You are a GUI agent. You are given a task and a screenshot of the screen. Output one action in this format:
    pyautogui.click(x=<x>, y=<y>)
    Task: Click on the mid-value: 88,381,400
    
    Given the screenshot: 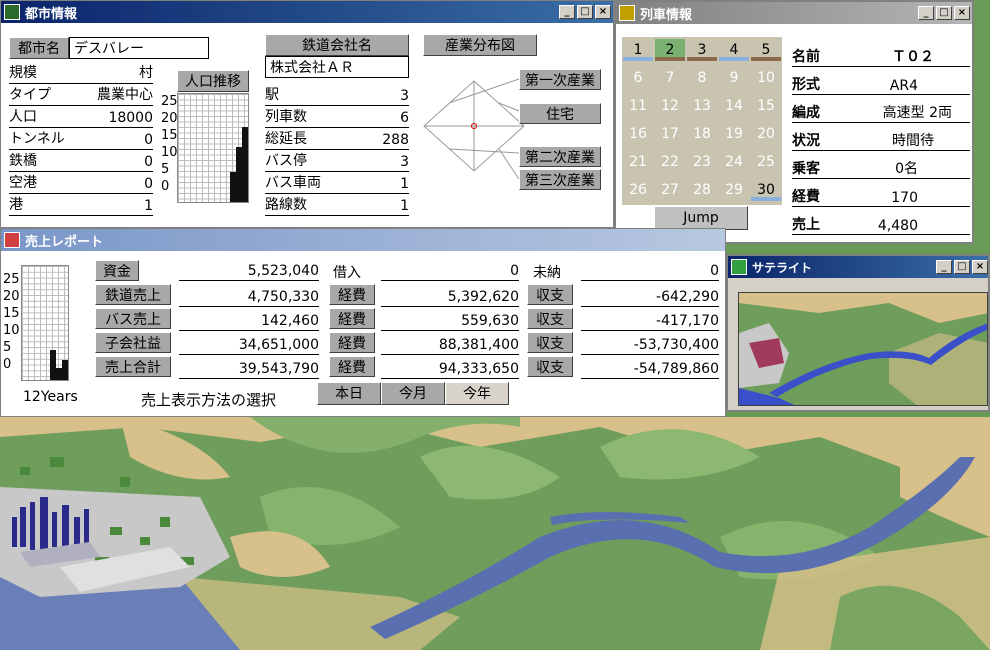 What is the action you would take?
    pyautogui.click(x=450, y=344)
    